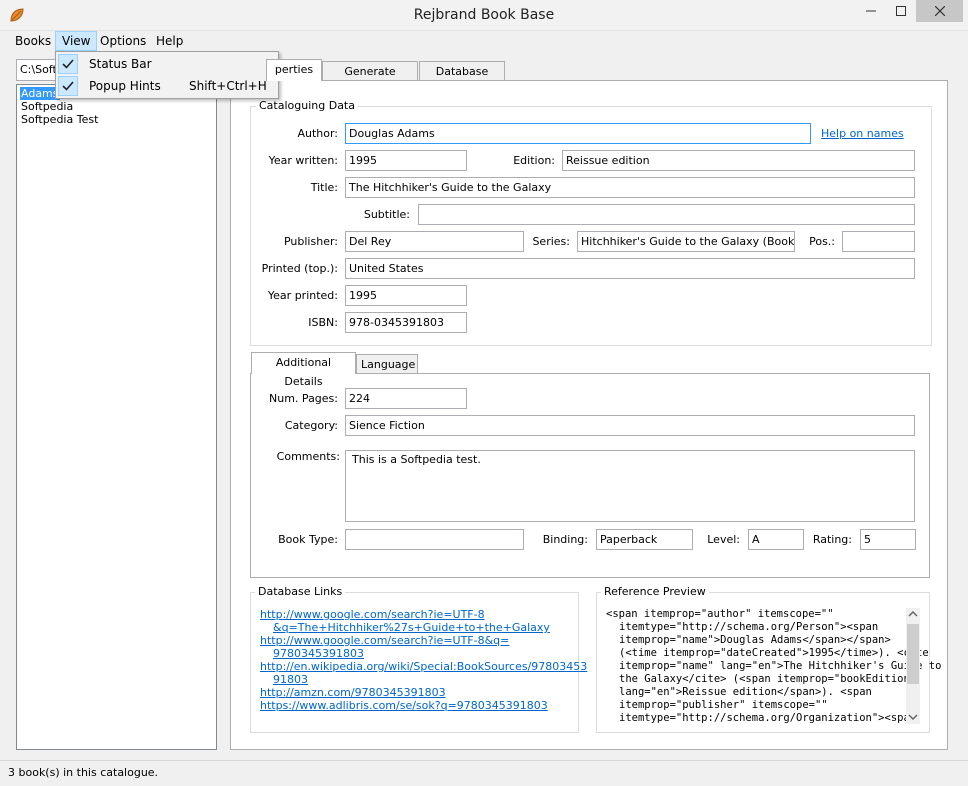 The height and width of the screenshot is (786, 968). What do you see at coordinates (888, 539) in the screenshot?
I see `rating-field: 5` at bounding box center [888, 539].